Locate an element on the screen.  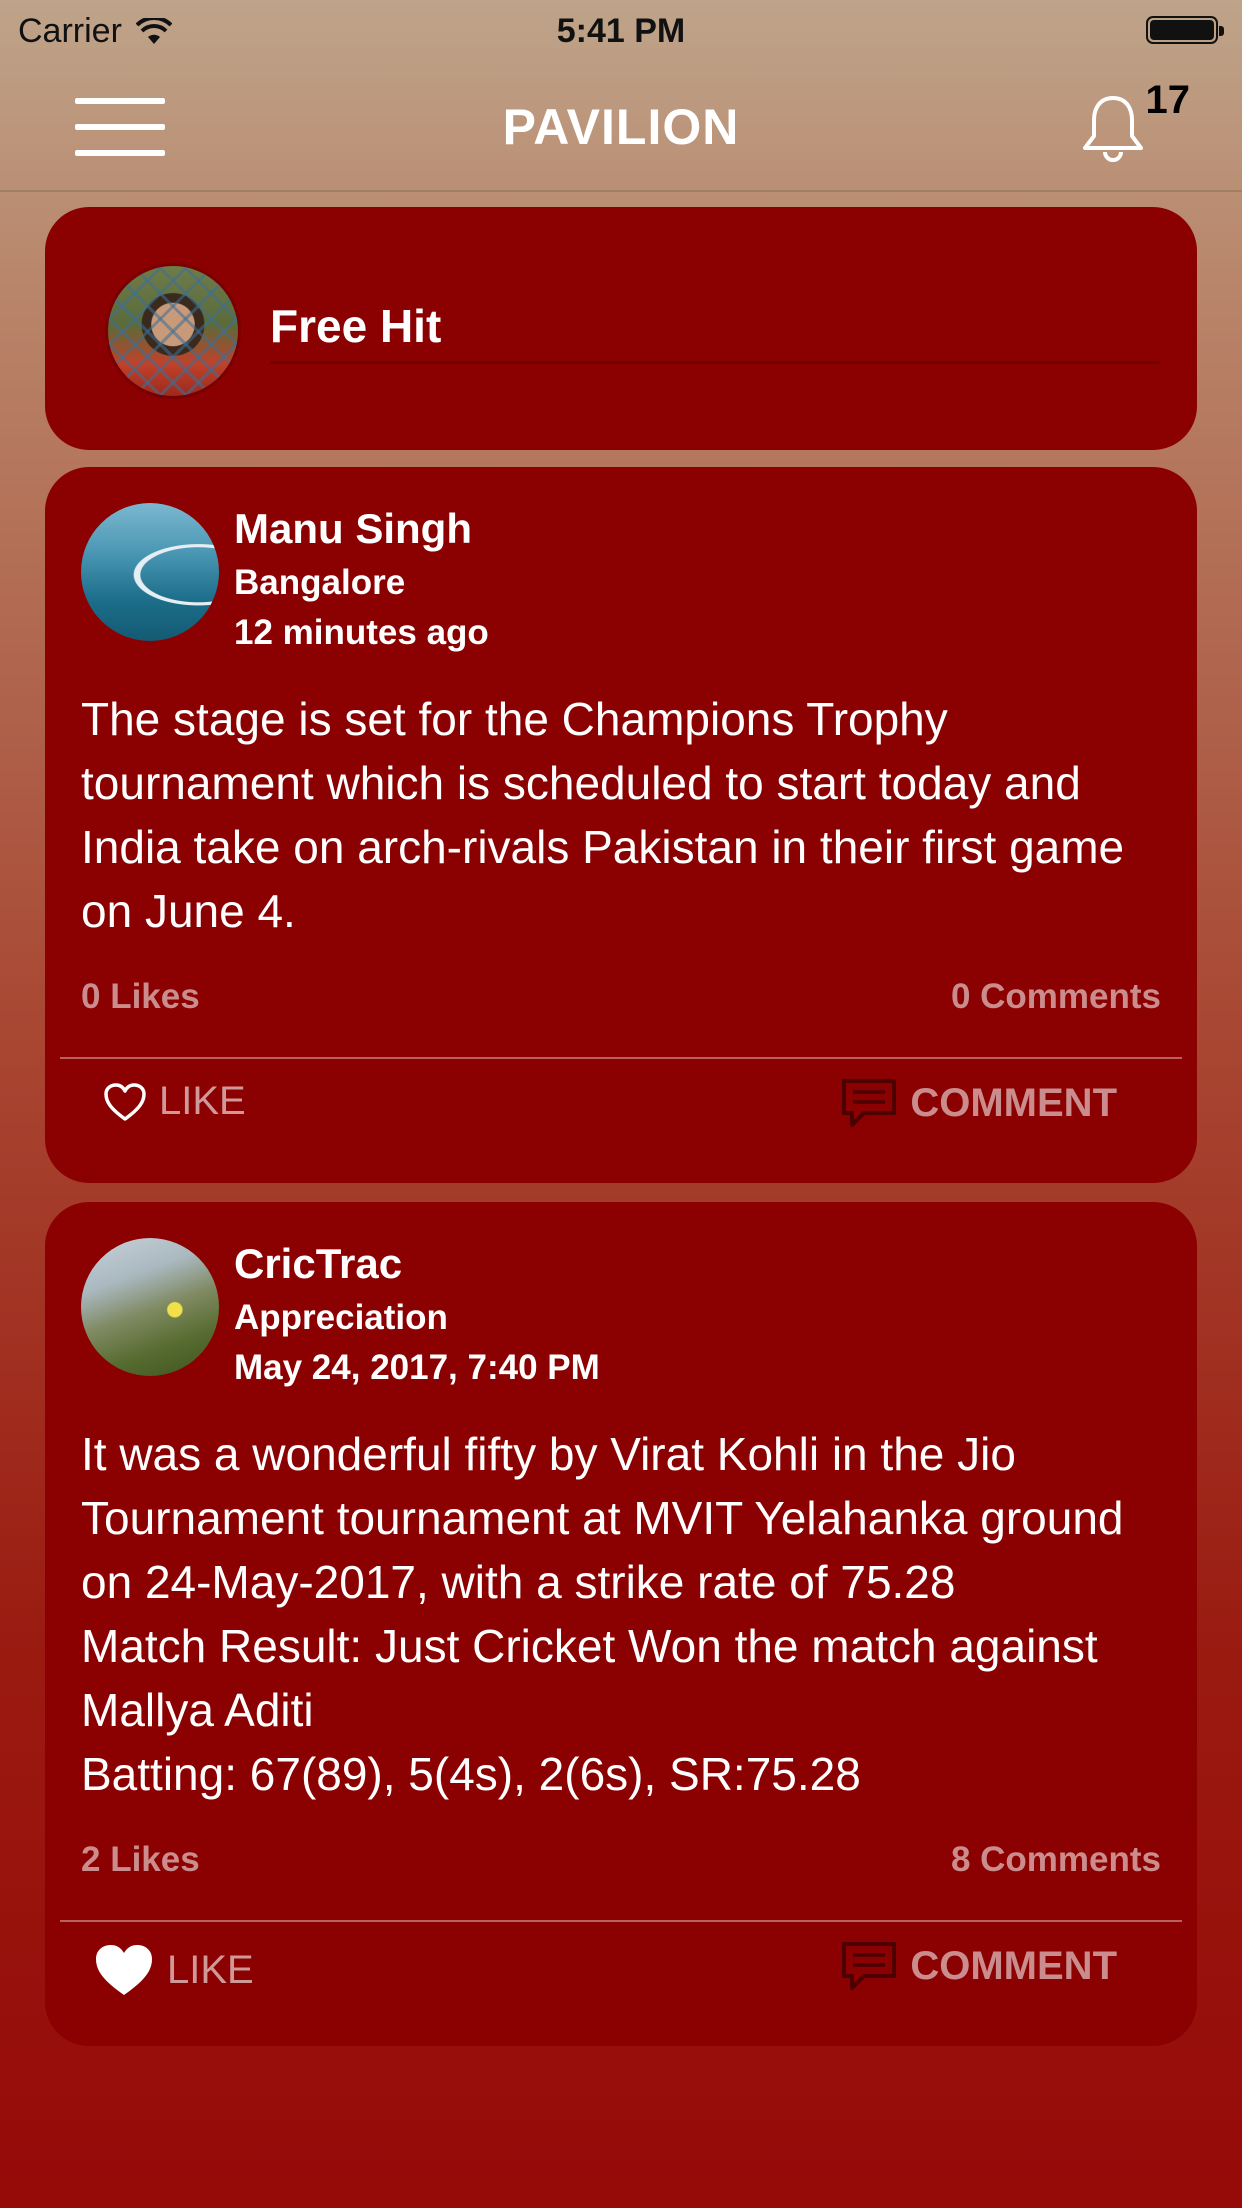
bell-icon is located at coordinates (1113, 129).